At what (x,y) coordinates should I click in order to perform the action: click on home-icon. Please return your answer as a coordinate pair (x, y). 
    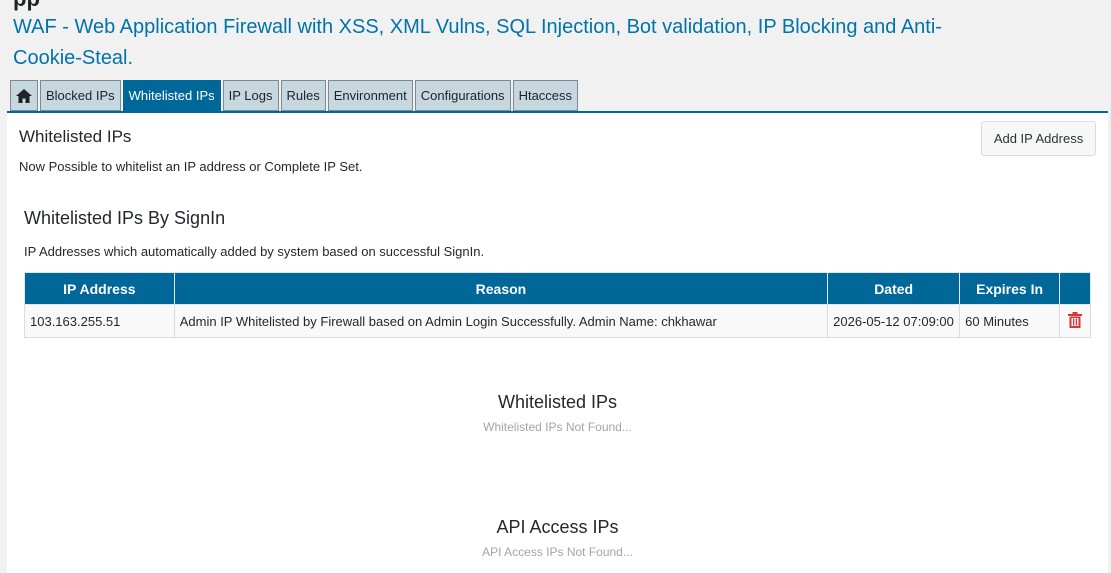
    Looking at the image, I should click on (24, 95).